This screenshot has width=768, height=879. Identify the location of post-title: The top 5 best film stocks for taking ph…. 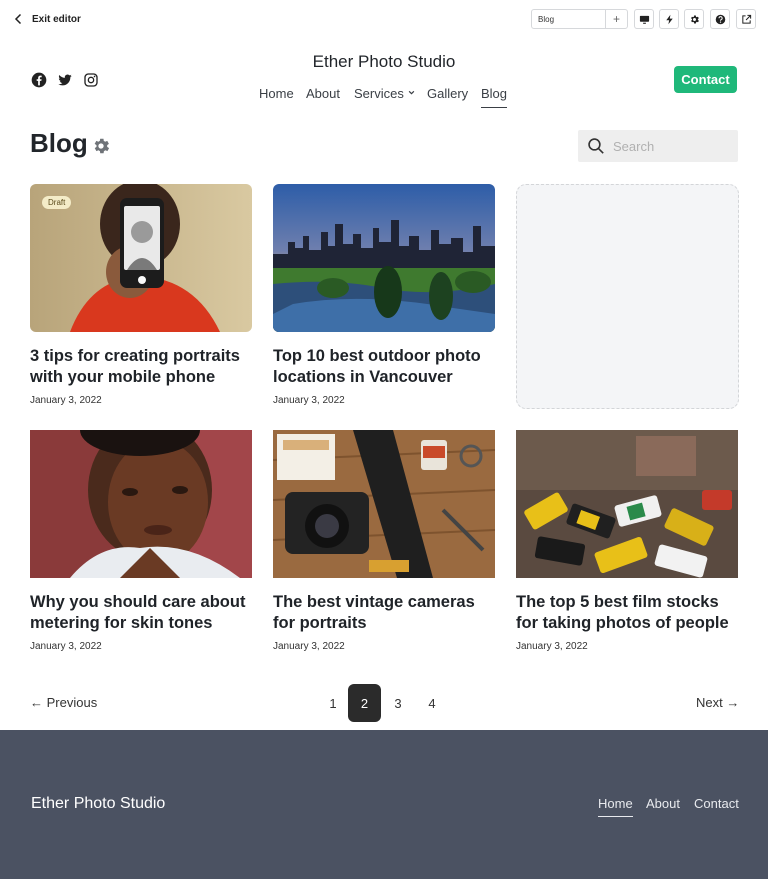
(627, 613).